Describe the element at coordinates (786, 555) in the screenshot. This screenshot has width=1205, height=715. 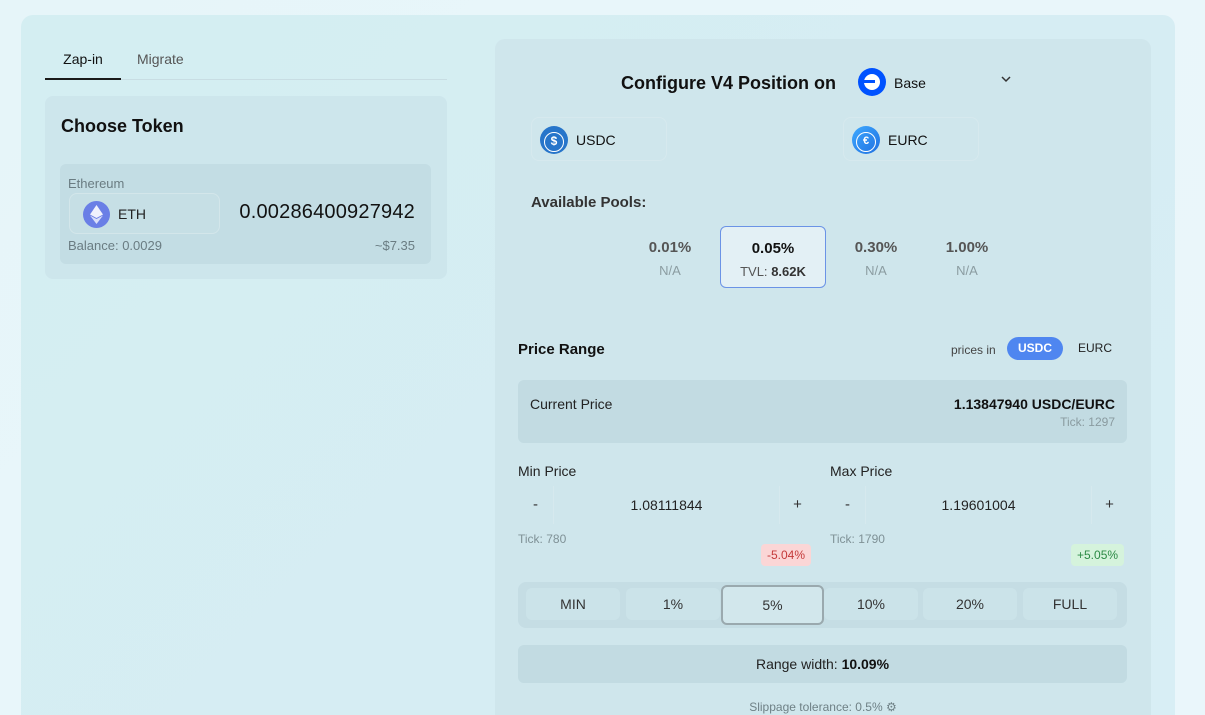
I see `min-percent-badge: -5.04%` at that location.